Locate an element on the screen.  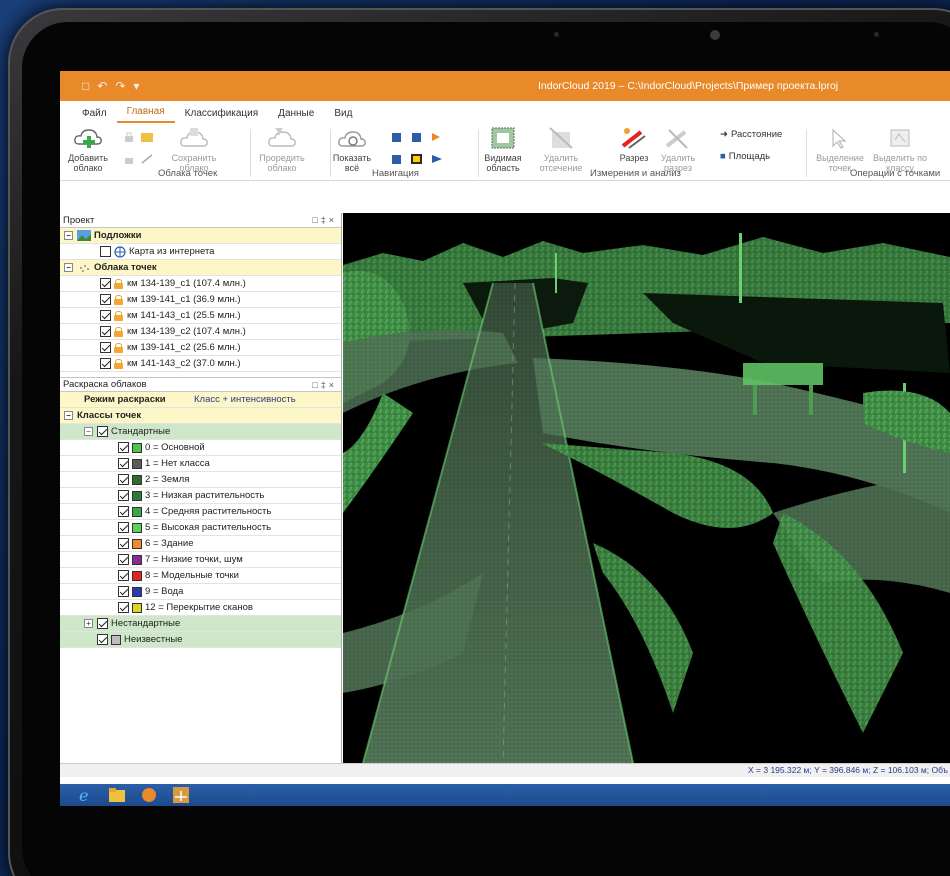
undo-icon: ↶ is located at coordinates (102, 86).